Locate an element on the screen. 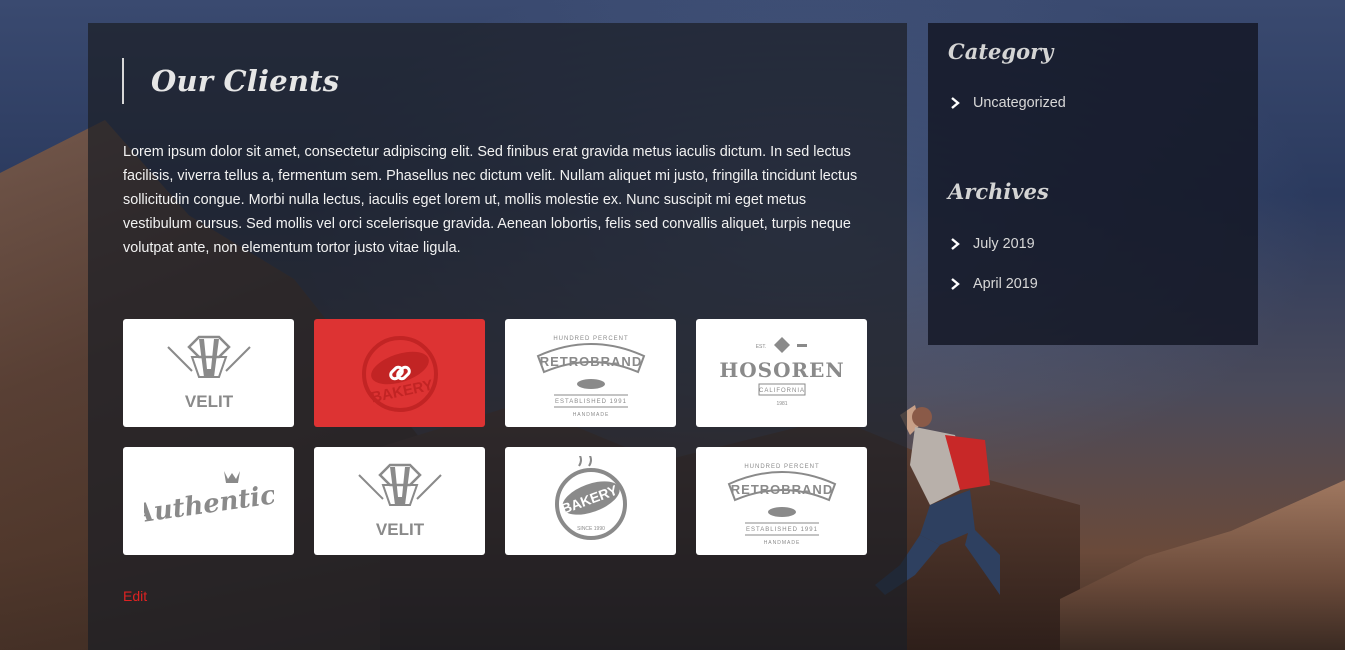 The height and width of the screenshot is (650, 1345). client-card-authentic: Authentic is located at coordinates (208, 501).